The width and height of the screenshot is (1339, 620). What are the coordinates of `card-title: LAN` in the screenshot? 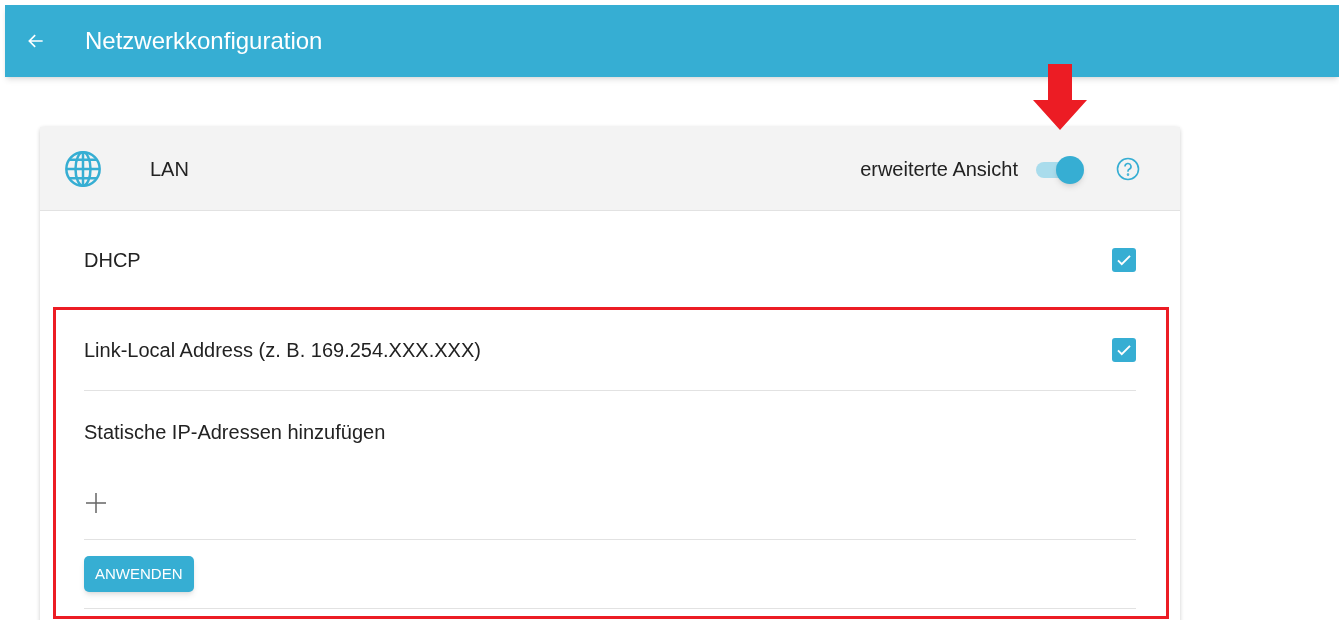 It's located at (169, 169).